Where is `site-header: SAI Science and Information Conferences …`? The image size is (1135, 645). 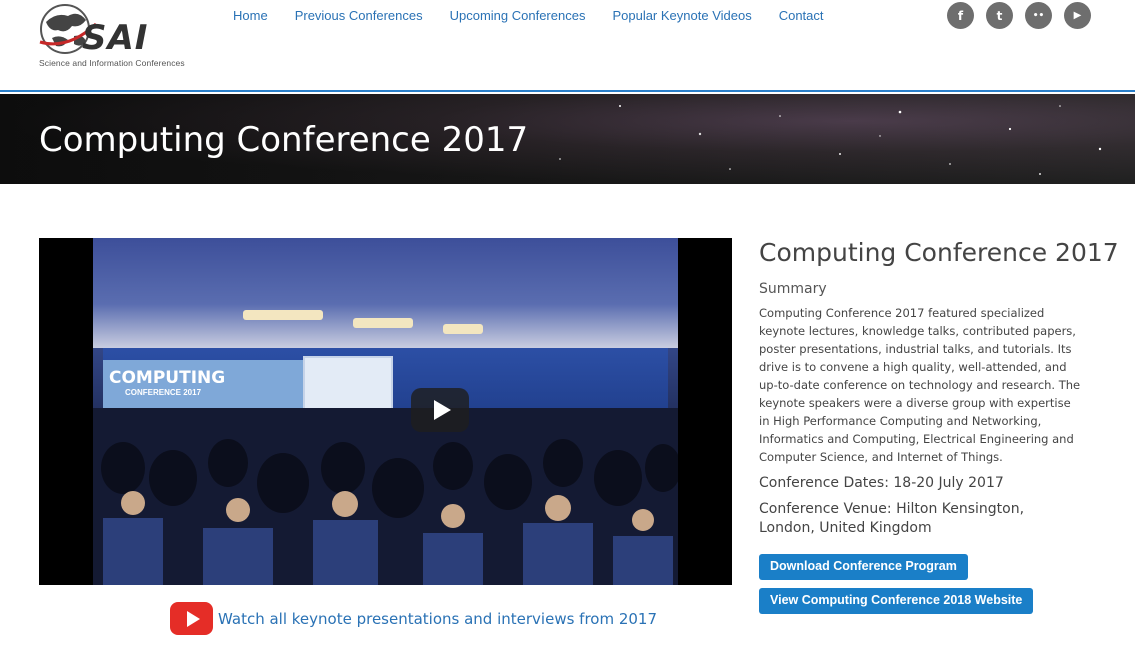 site-header: SAI Science and Information Conferences … is located at coordinates (567, 46).